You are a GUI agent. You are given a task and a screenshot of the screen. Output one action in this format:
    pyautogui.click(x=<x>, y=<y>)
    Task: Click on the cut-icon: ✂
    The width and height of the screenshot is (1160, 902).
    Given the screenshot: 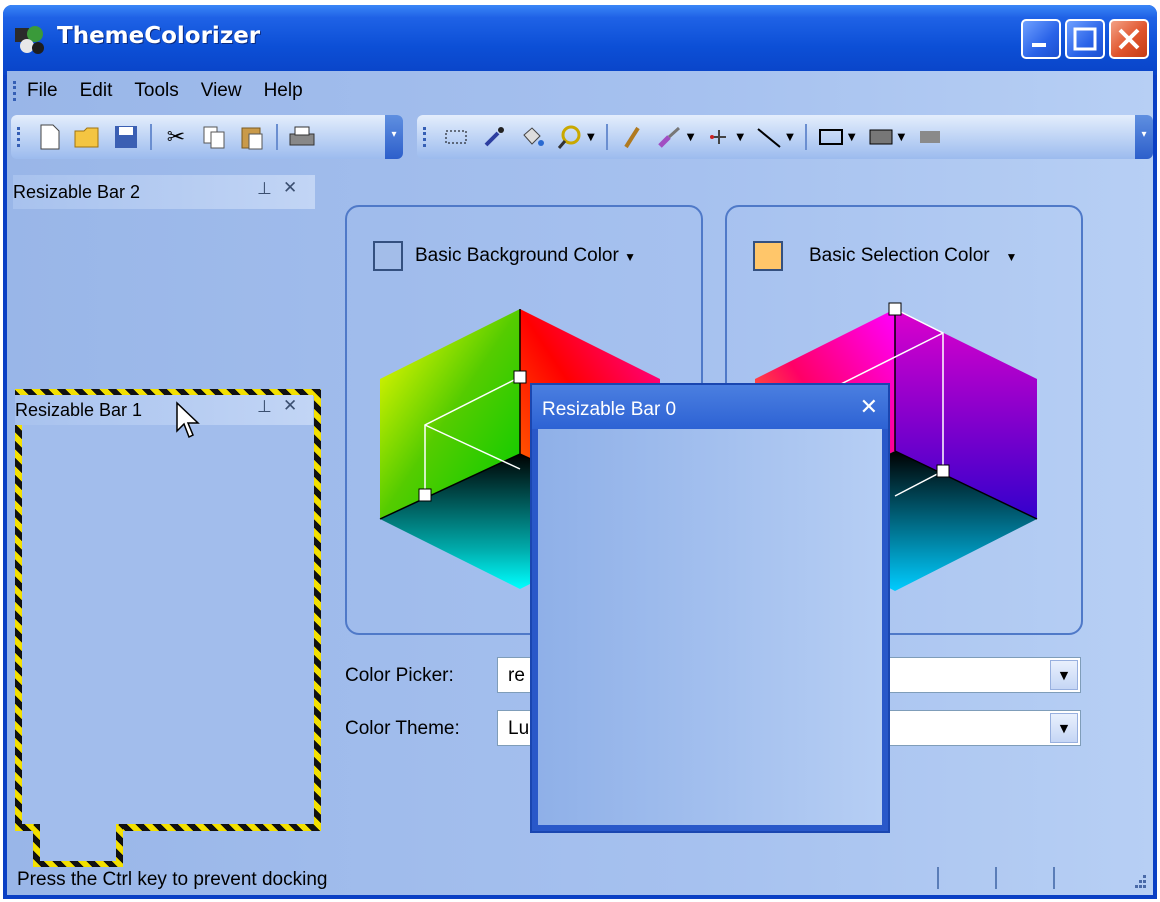 What is the action you would take?
    pyautogui.click(x=176, y=137)
    